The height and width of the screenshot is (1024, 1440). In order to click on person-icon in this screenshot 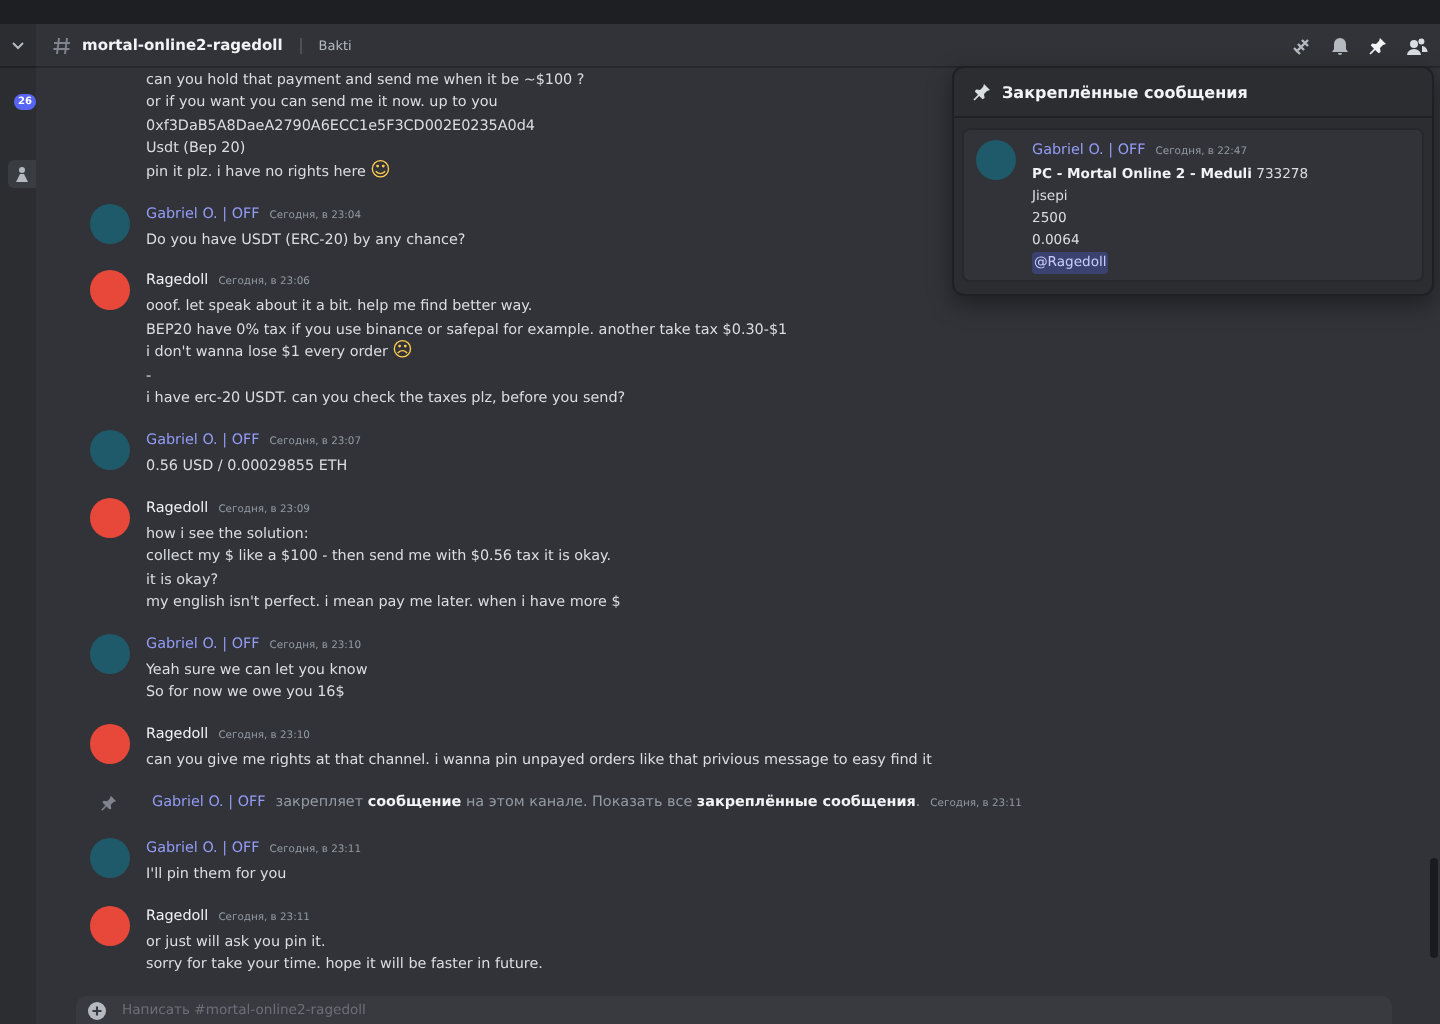, I will do `click(22, 174)`.